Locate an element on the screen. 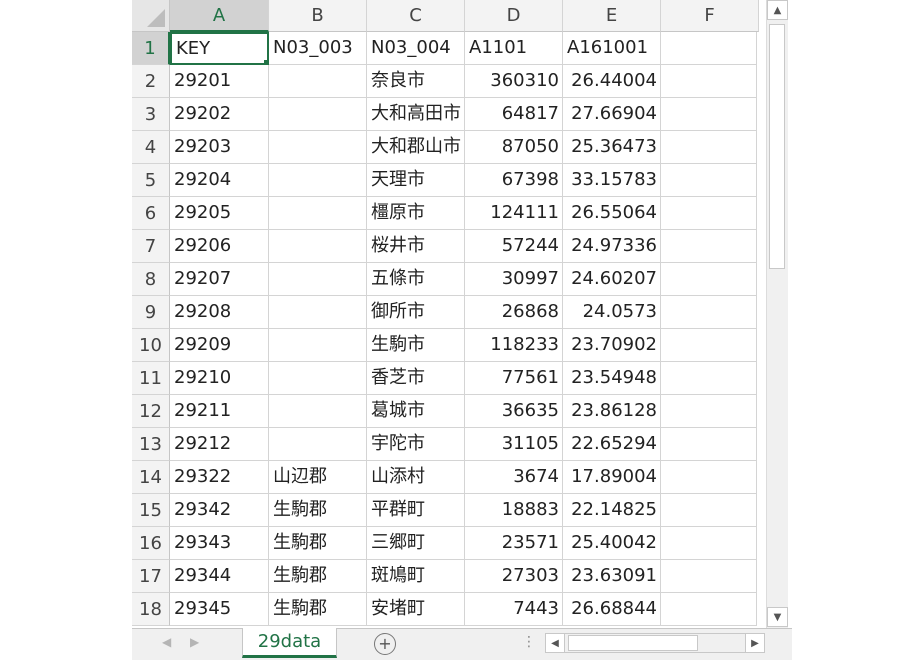  table-cell: 29345 is located at coordinates (219, 609).